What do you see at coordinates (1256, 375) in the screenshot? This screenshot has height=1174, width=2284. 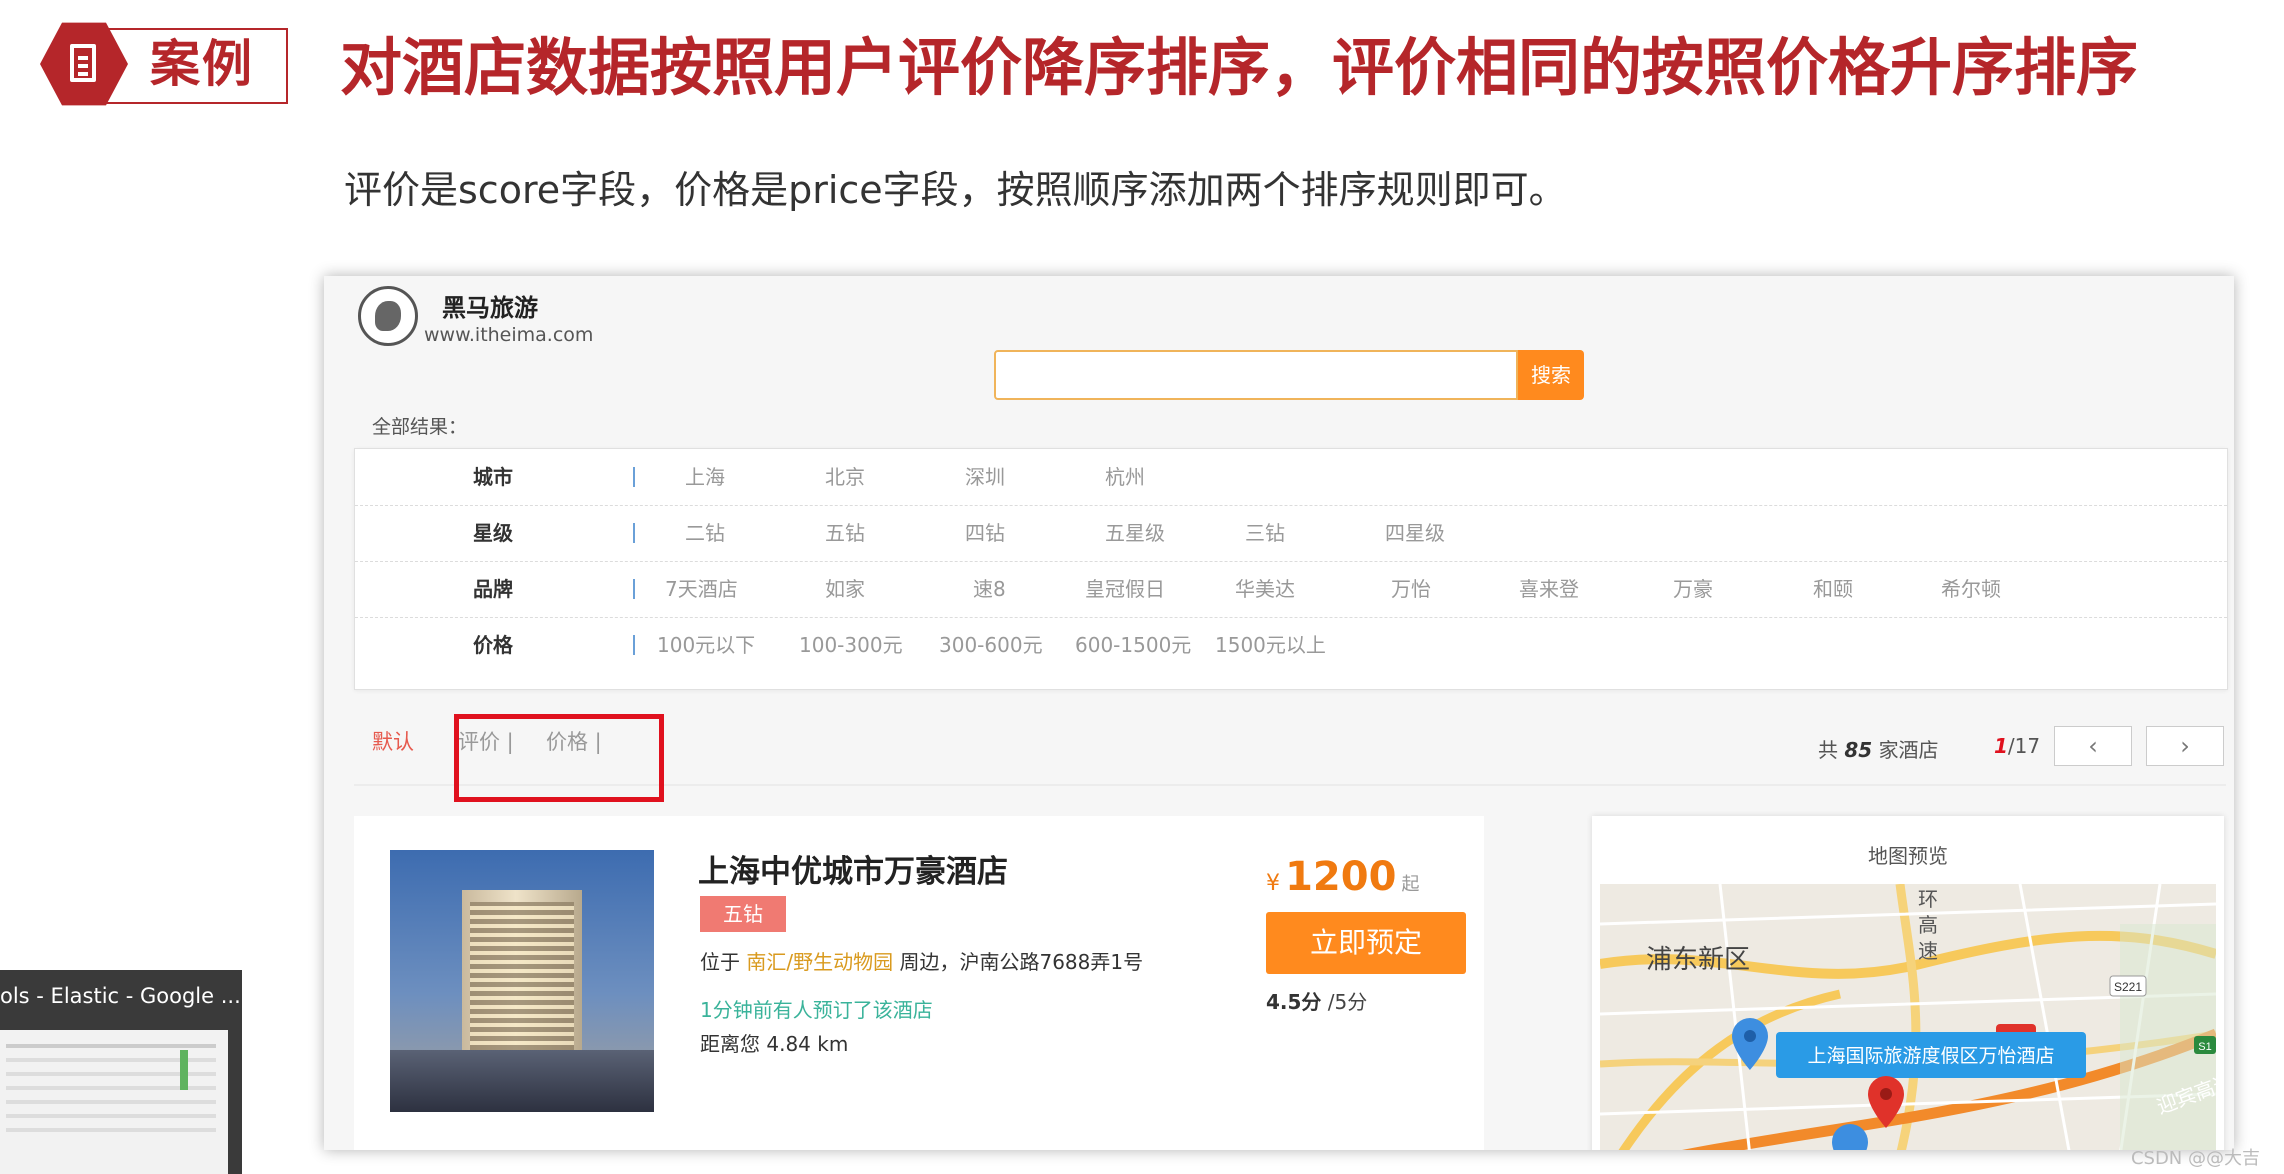 I see `search-input` at bounding box center [1256, 375].